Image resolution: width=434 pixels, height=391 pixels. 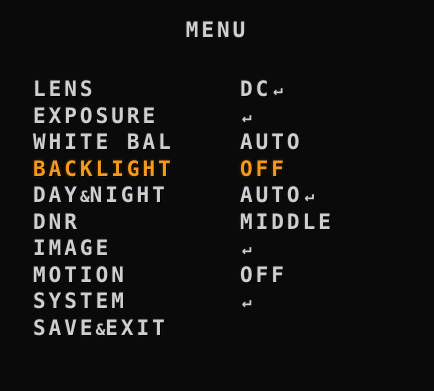 I want to click on menu-item-label: DNR, so click(x=56, y=221).